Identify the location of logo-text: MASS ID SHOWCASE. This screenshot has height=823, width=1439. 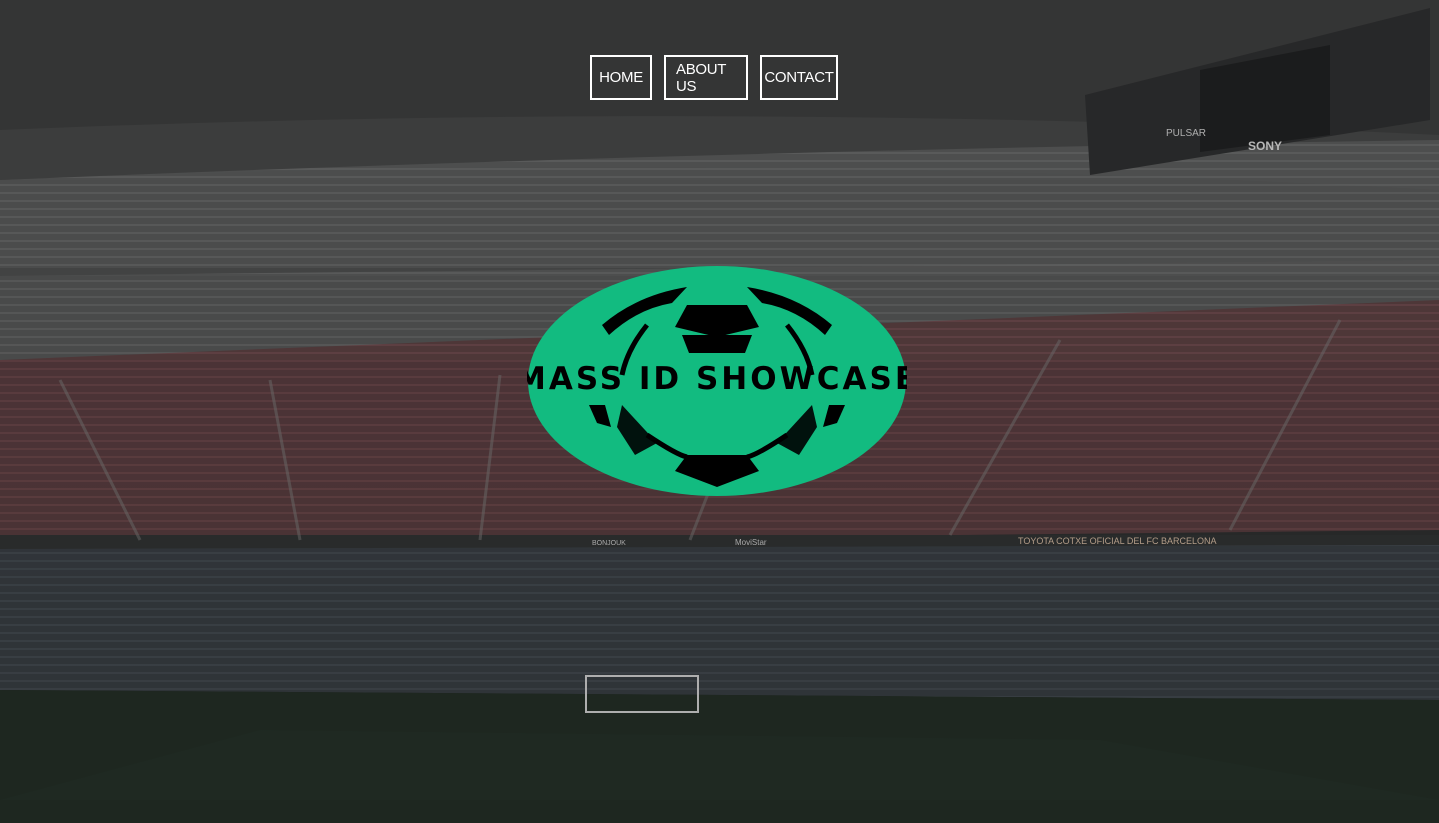
(717, 379).